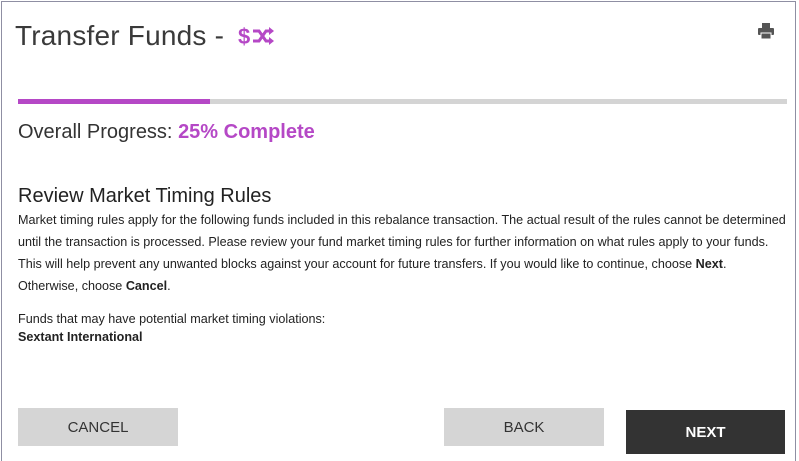  I want to click on section-heading: Review Market Timing Rules, so click(145, 196).